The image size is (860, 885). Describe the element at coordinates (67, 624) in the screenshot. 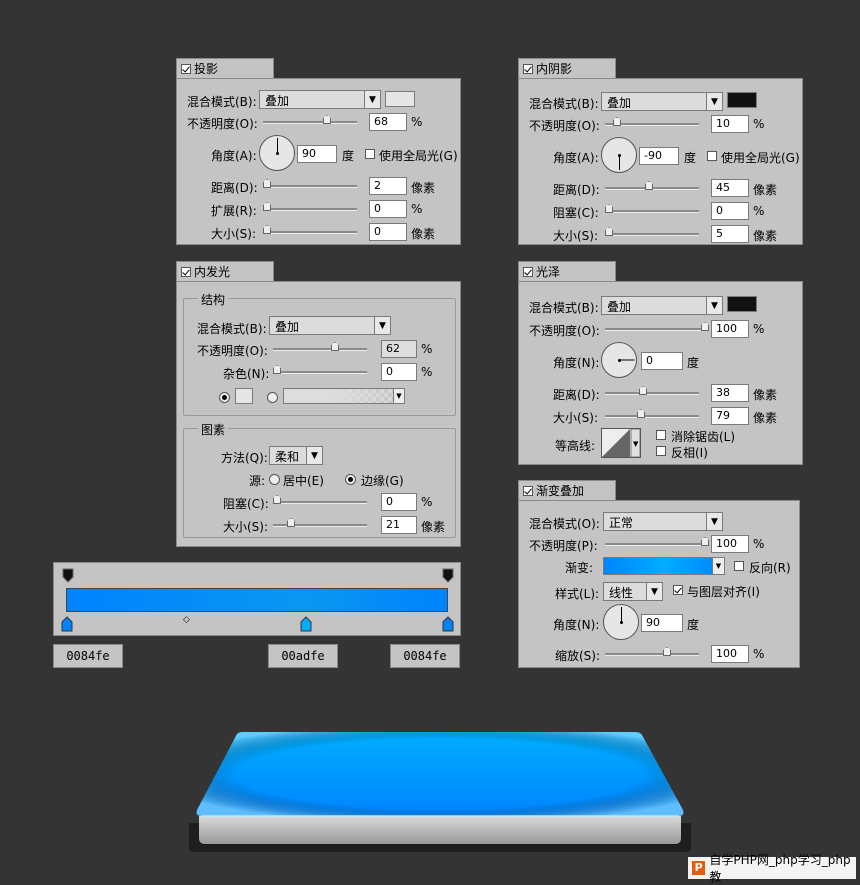

I see `color-stop-left` at that location.